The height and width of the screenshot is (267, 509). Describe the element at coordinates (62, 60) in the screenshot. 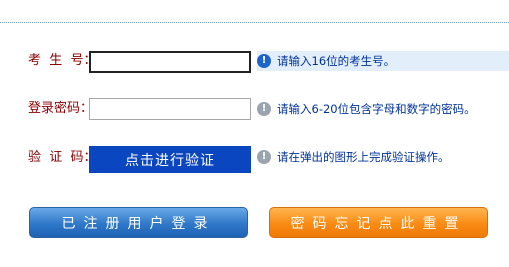

I see `exam-number-label: 考 生 号：` at that location.